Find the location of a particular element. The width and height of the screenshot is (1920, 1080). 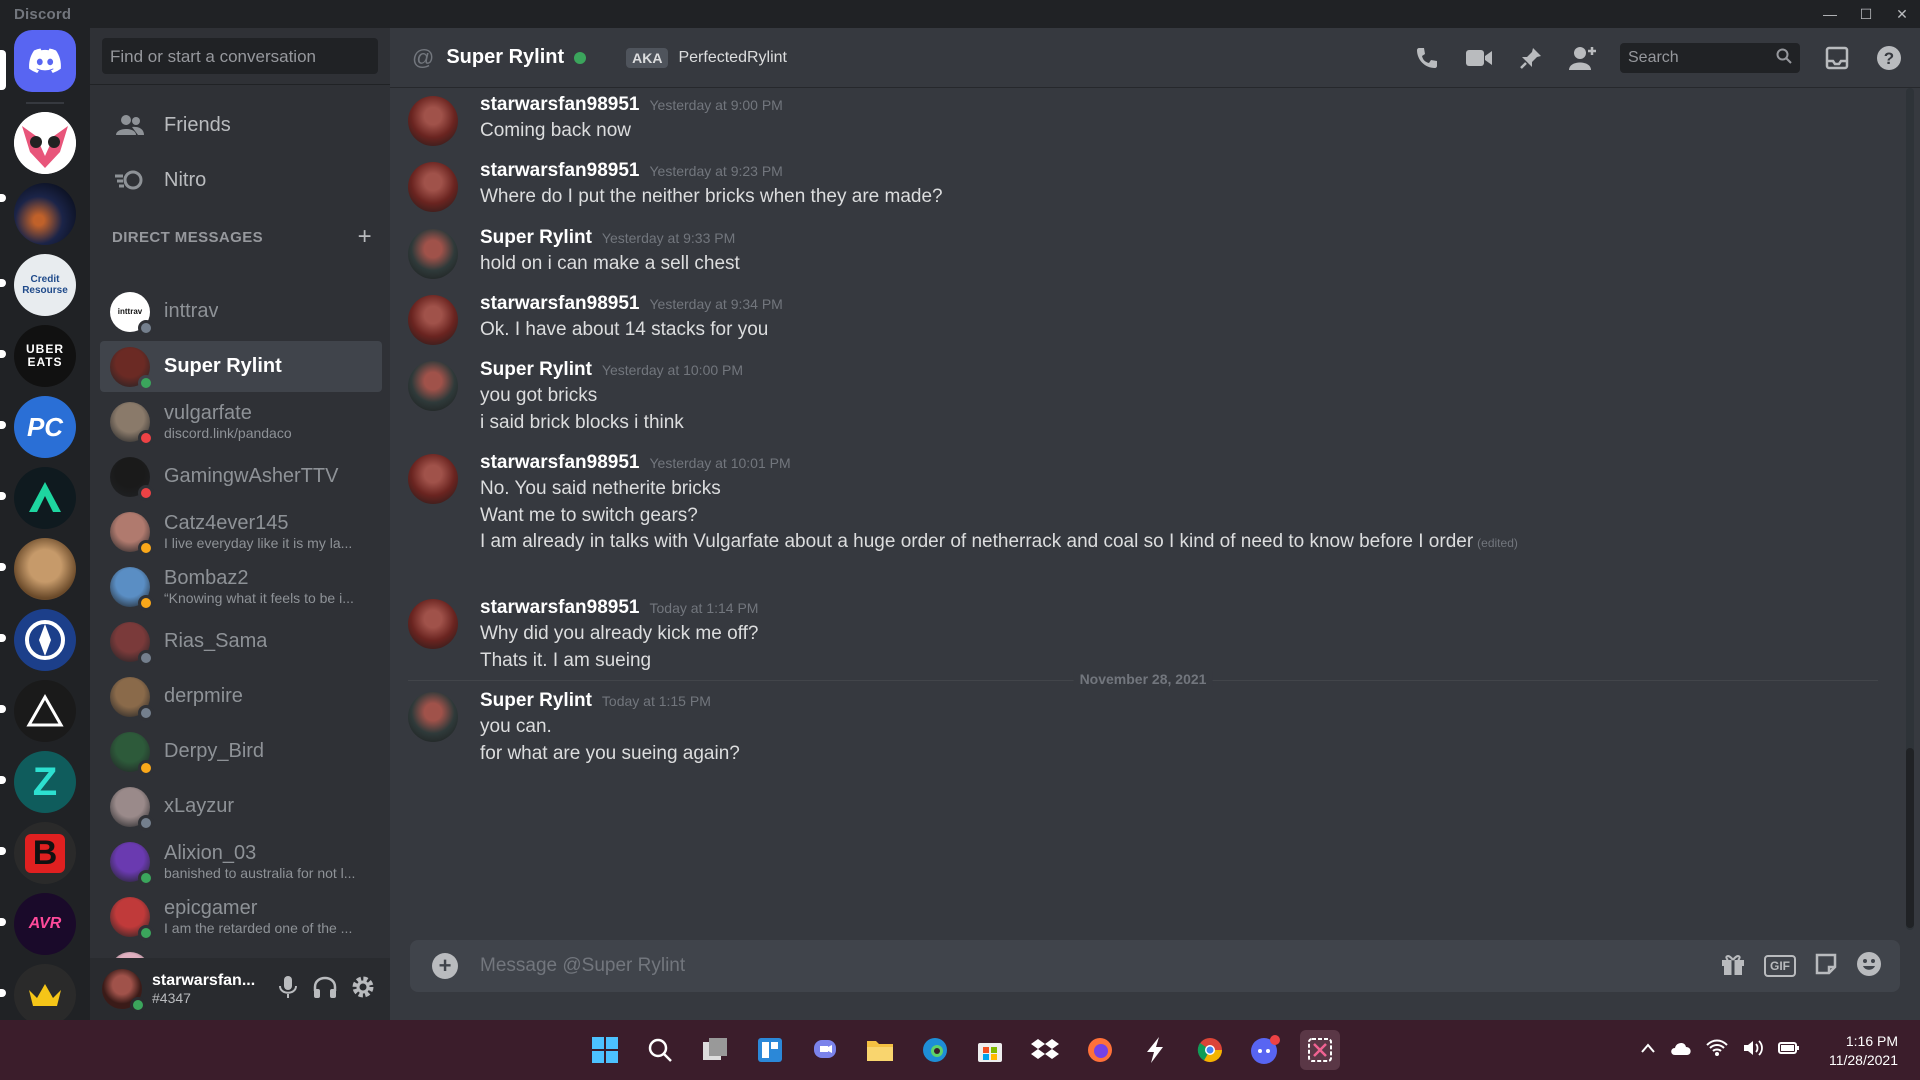

find-conversation-input: Find or start a conversation is located at coordinates (240, 56).